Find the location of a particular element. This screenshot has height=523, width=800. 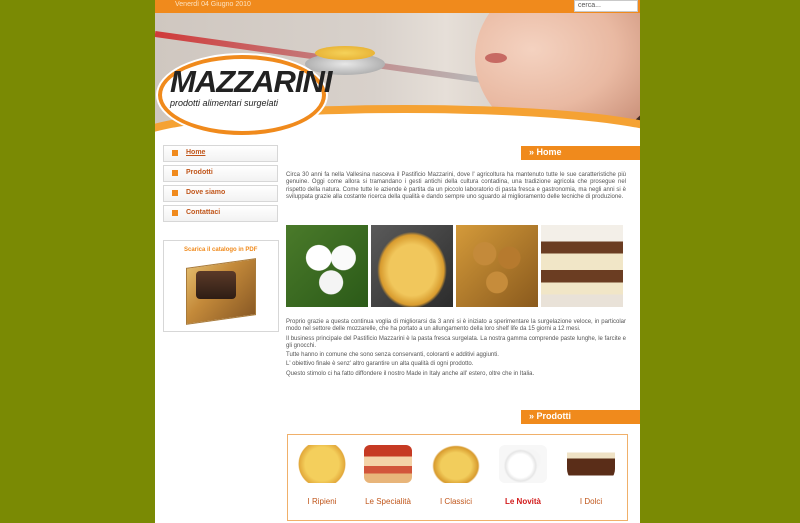

section-header-prodotti: » Prodotti is located at coordinates (580, 417).